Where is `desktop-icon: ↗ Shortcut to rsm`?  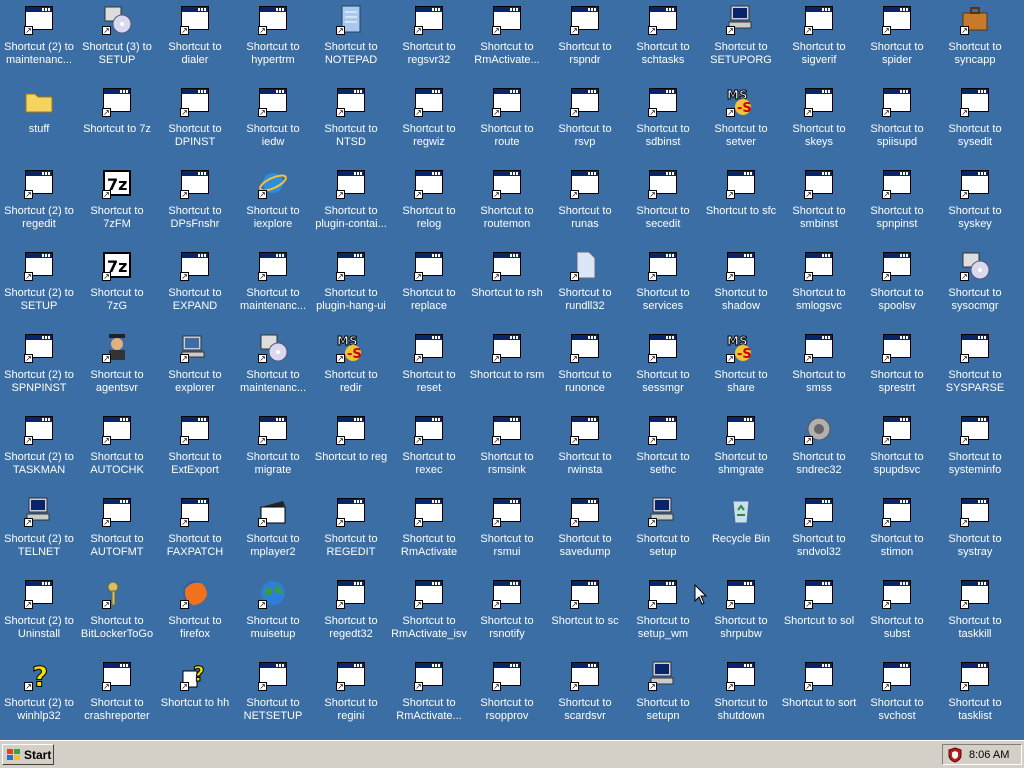
desktop-icon: ↗ Shortcut to rsm is located at coordinates (507, 369).